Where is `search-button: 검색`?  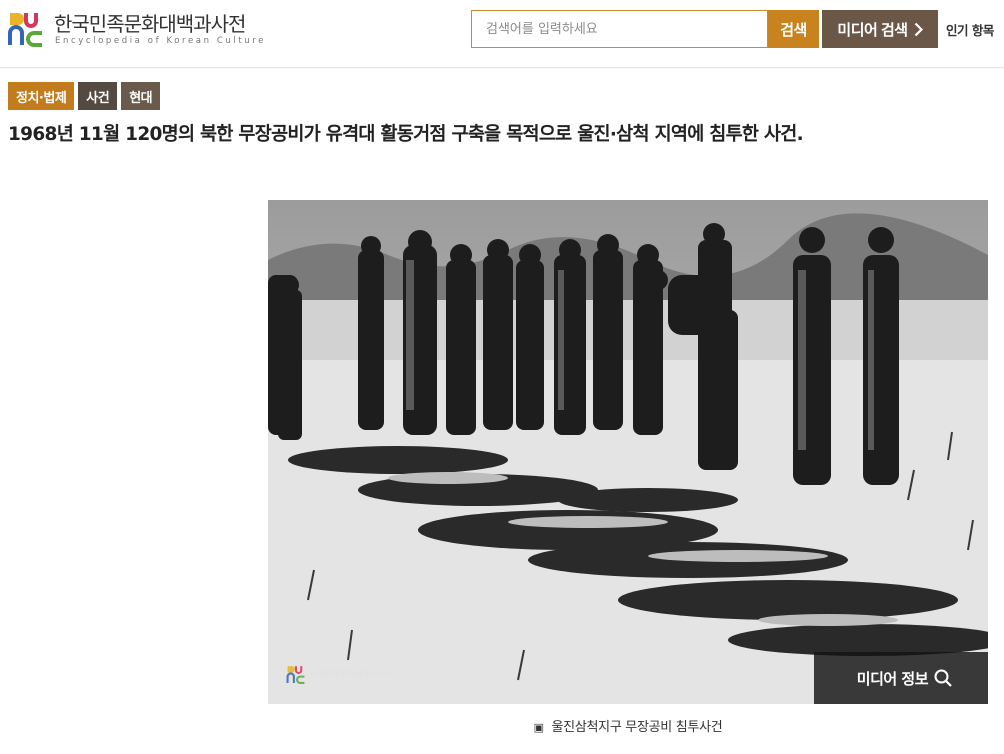 search-button: 검색 is located at coordinates (793, 29).